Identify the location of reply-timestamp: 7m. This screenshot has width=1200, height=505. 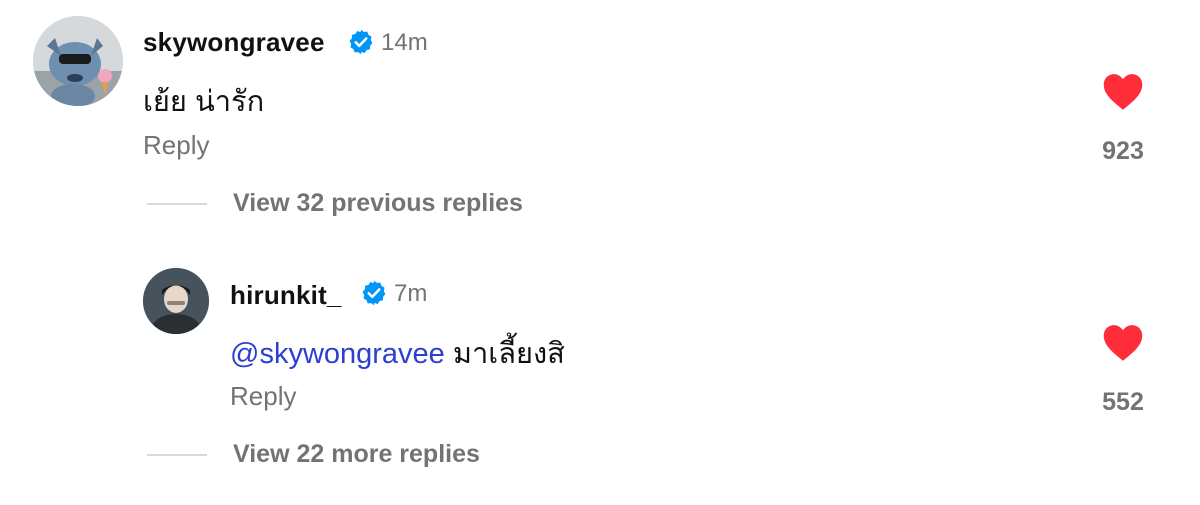
(411, 293).